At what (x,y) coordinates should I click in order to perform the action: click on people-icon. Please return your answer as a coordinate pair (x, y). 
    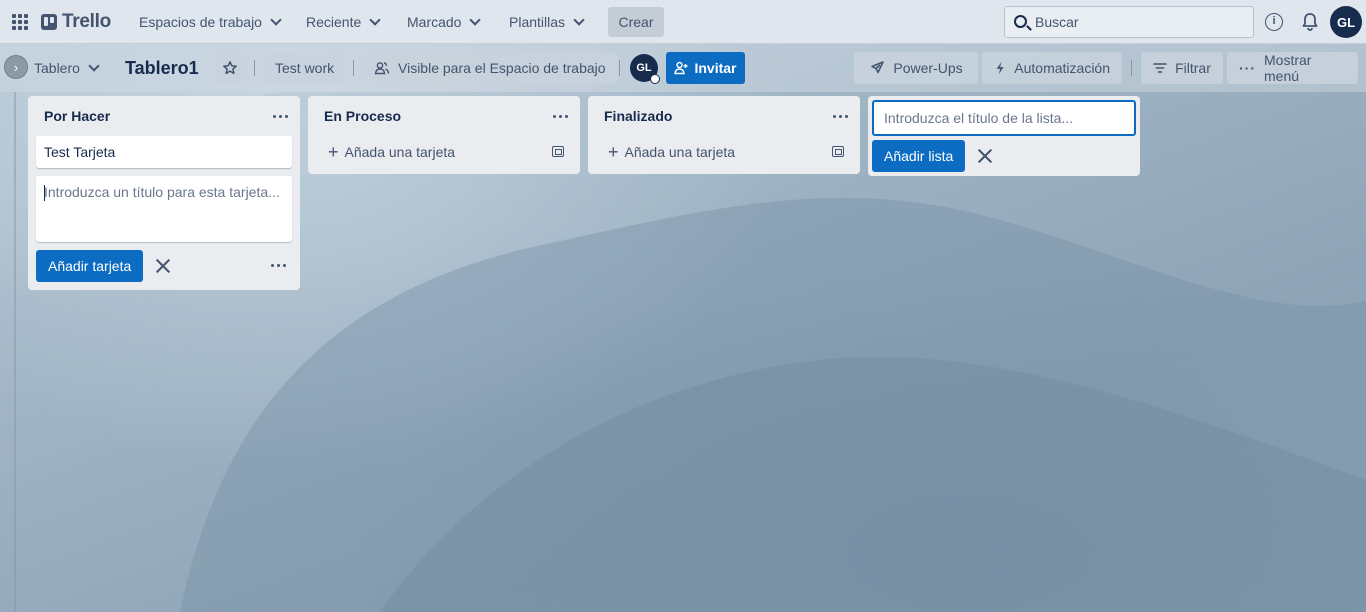
    Looking at the image, I should click on (382, 68).